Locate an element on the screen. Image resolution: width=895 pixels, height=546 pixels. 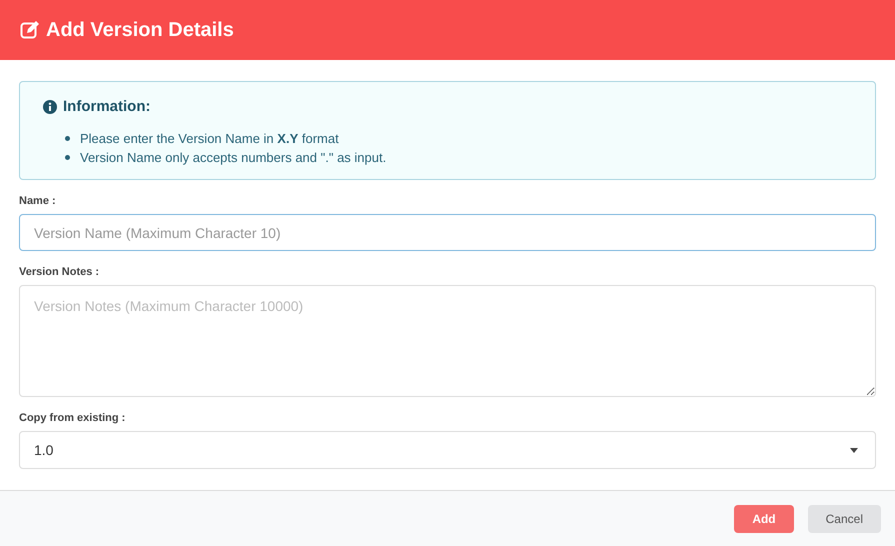
info-text: Please enter the Version Name in X.Y format is located at coordinates (209, 139).